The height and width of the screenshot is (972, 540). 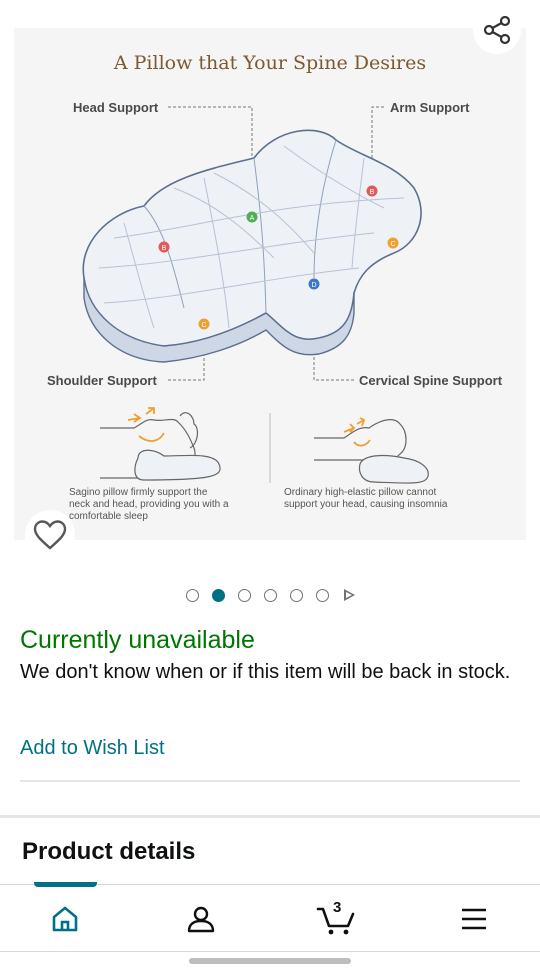 I want to click on infographic-title: A Pillow that Your Spine Desires, so click(x=269, y=63).